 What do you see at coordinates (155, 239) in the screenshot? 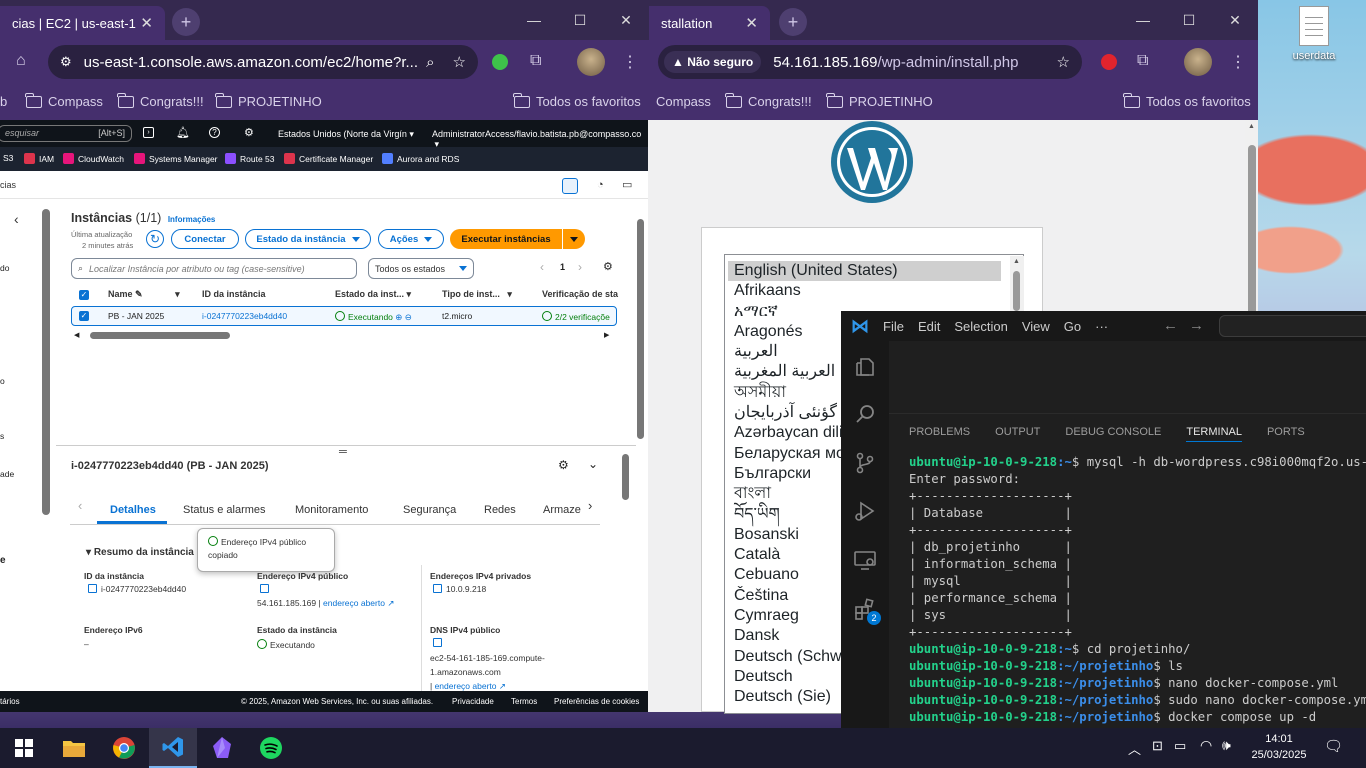
I see `refresh-button: ↻` at bounding box center [155, 239].